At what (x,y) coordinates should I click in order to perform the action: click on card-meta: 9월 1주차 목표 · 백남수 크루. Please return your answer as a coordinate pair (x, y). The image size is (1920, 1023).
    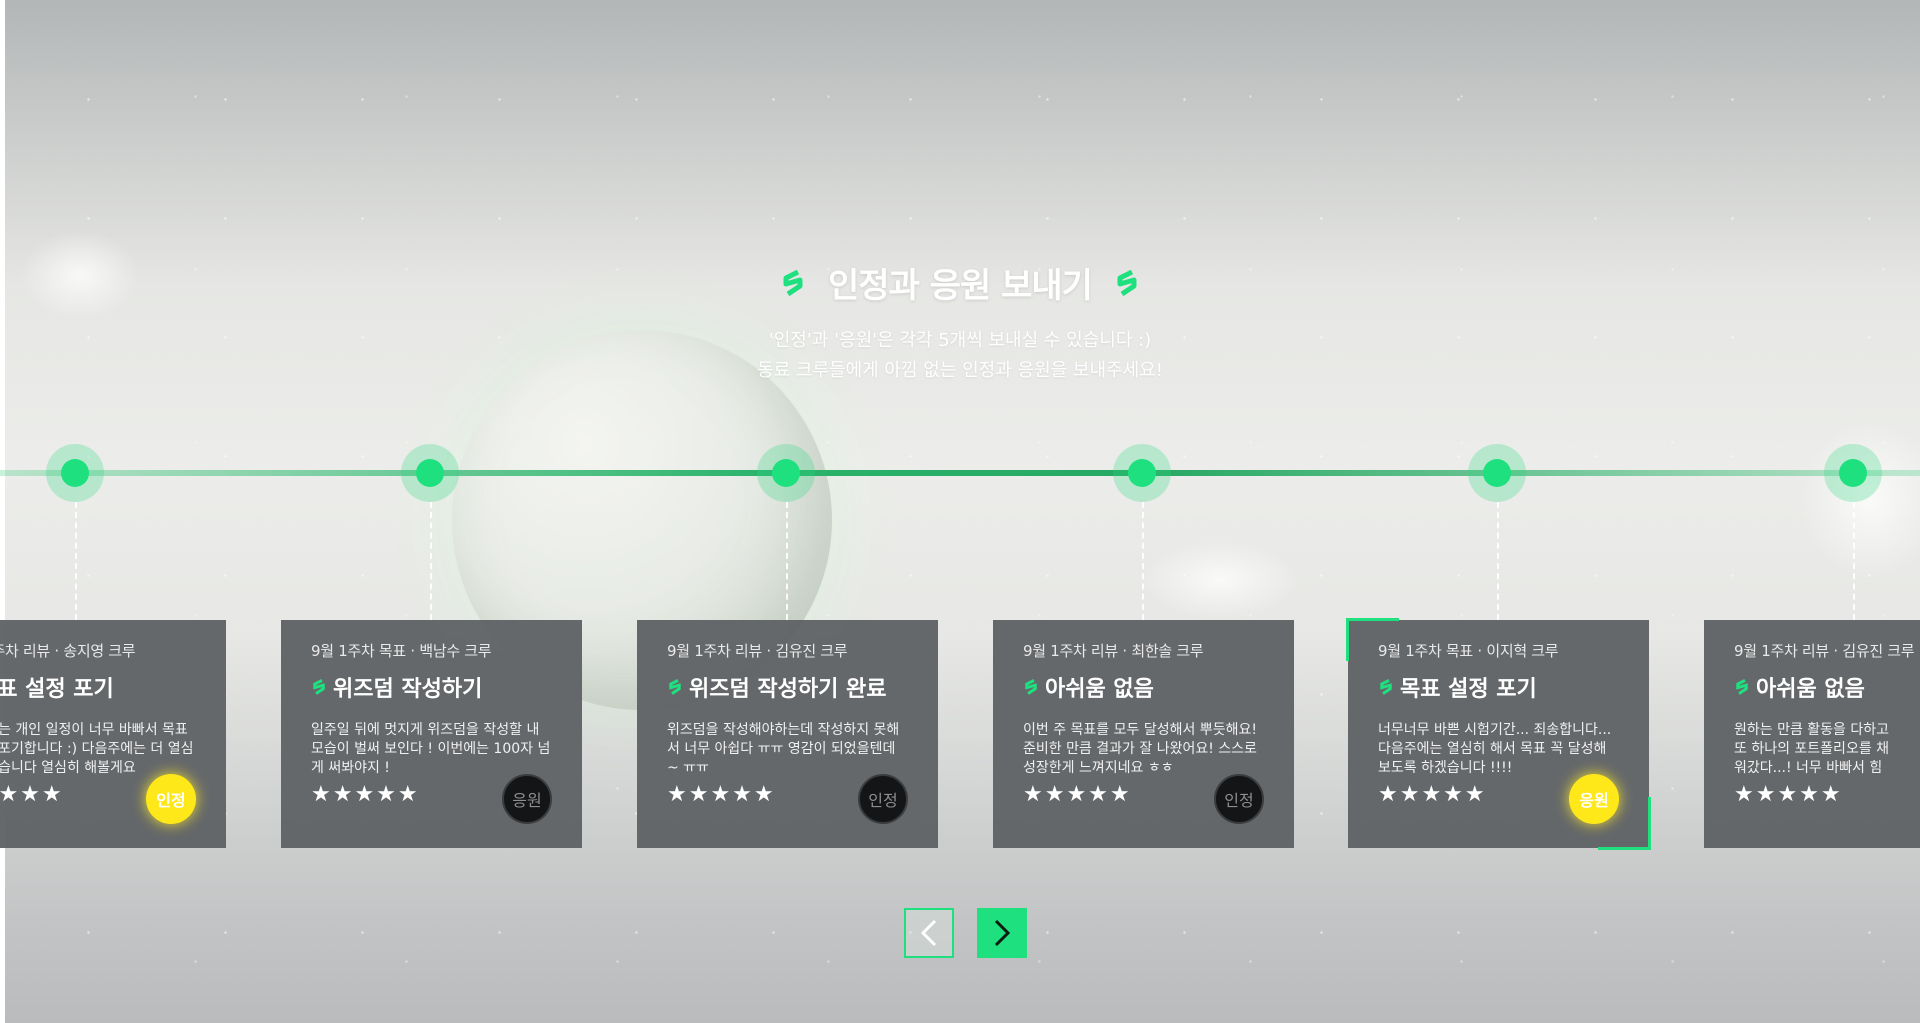
    Looking at the image, I should click on (401, 651).